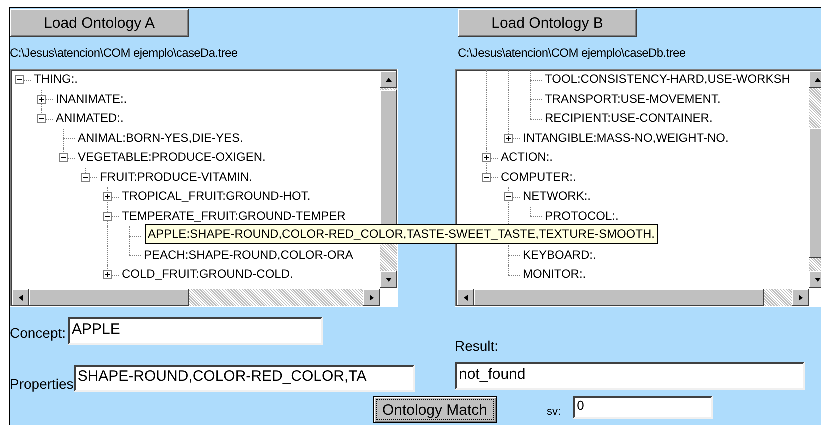 The height and width of the screenshot is (425, 821). I want to click on input-field: 0, so click(643, 407).